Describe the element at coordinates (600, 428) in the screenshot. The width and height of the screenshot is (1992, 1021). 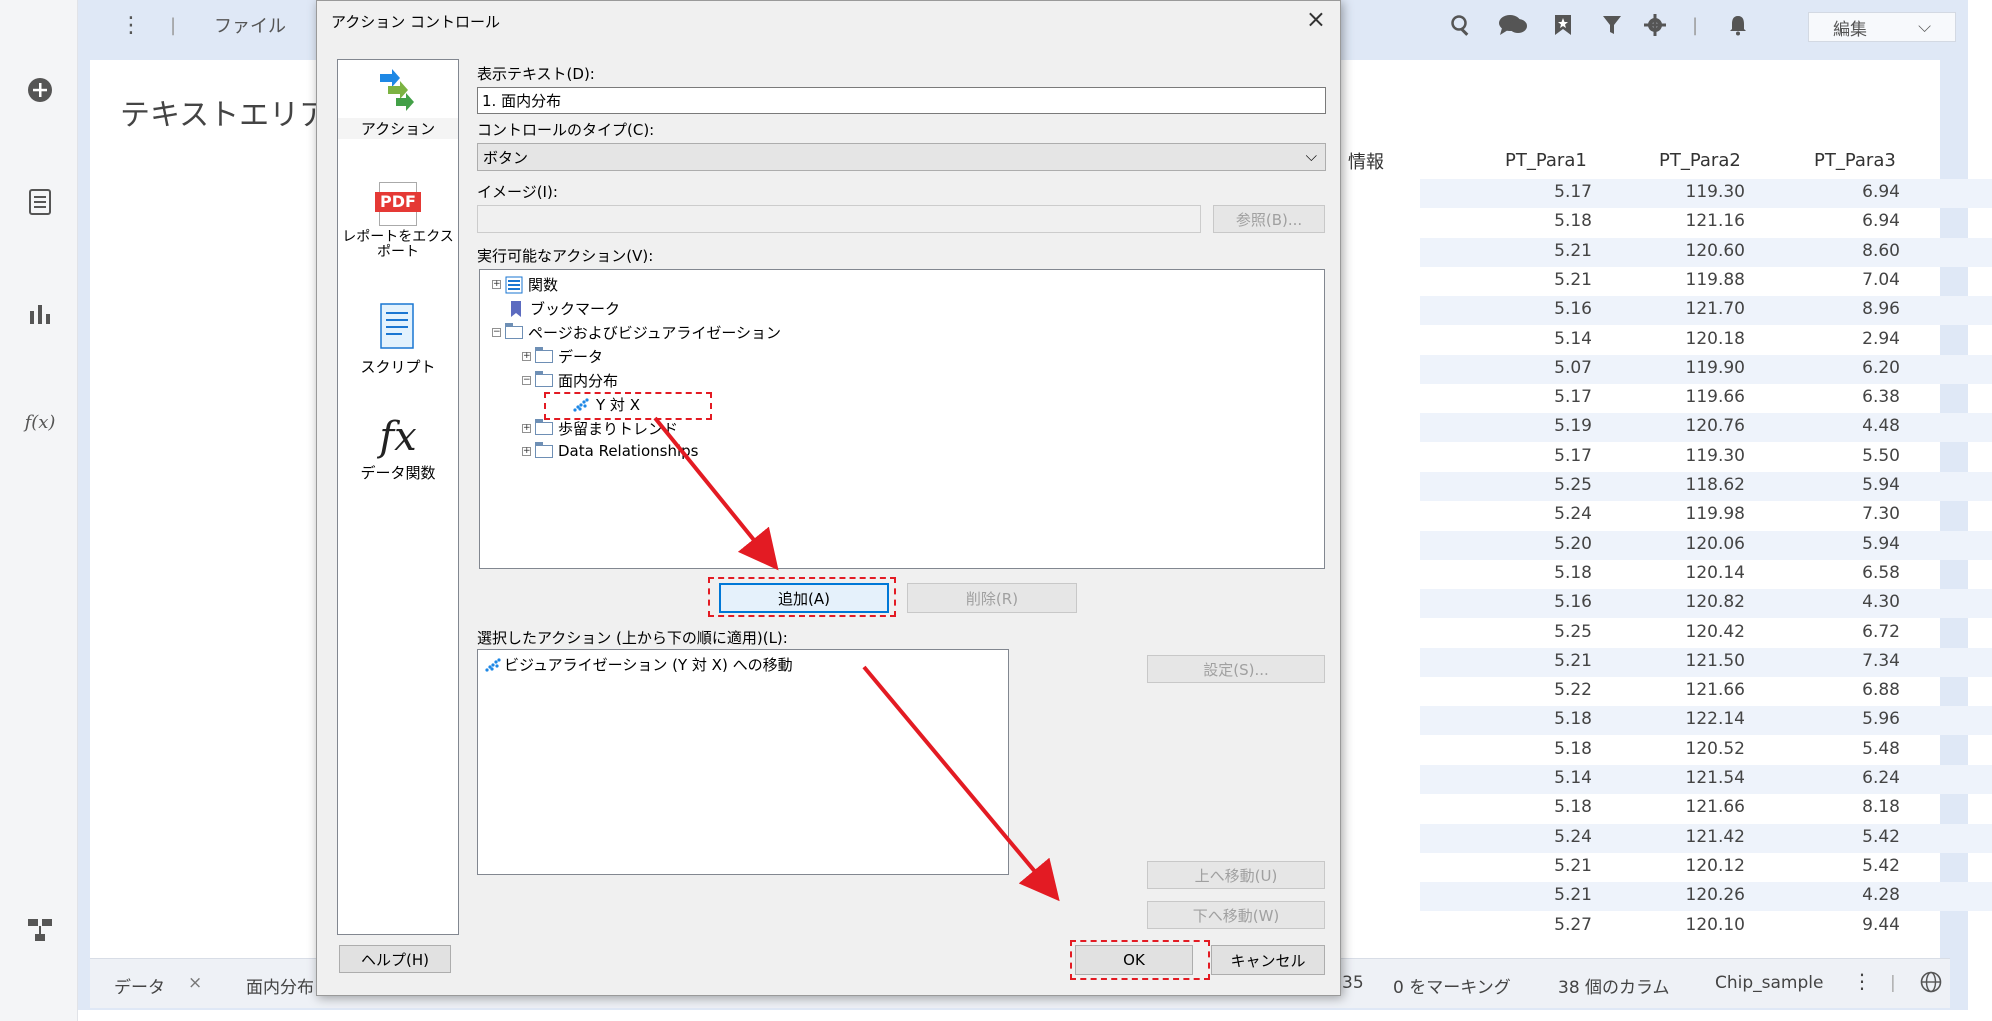
I see `tree-node-yield-trend: + 歩留まりトレンド` at that location.